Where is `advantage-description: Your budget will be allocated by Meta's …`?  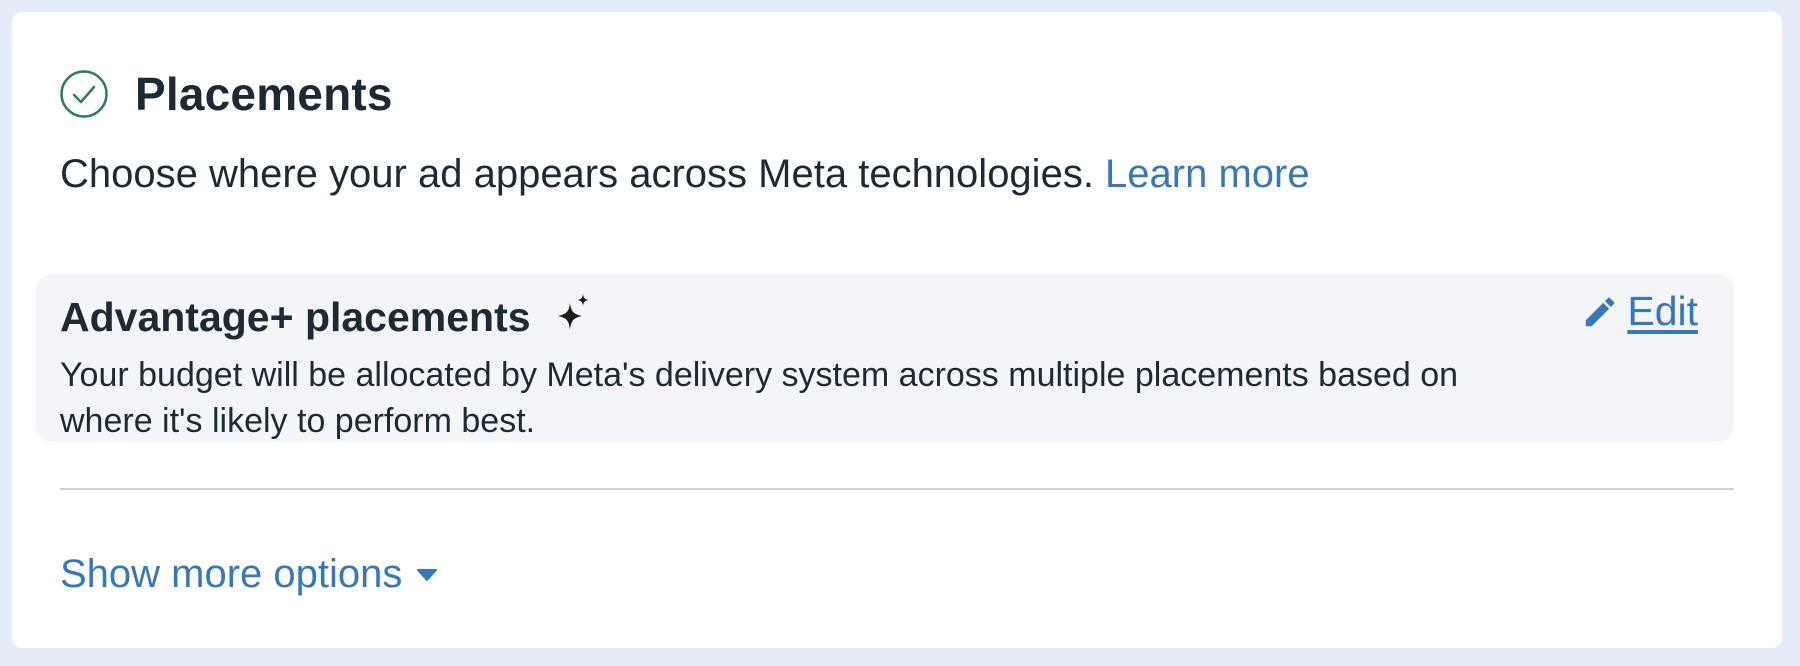 advantage-description: Your budget will be allocated by Meta's … is located at coordinates (759, 398).